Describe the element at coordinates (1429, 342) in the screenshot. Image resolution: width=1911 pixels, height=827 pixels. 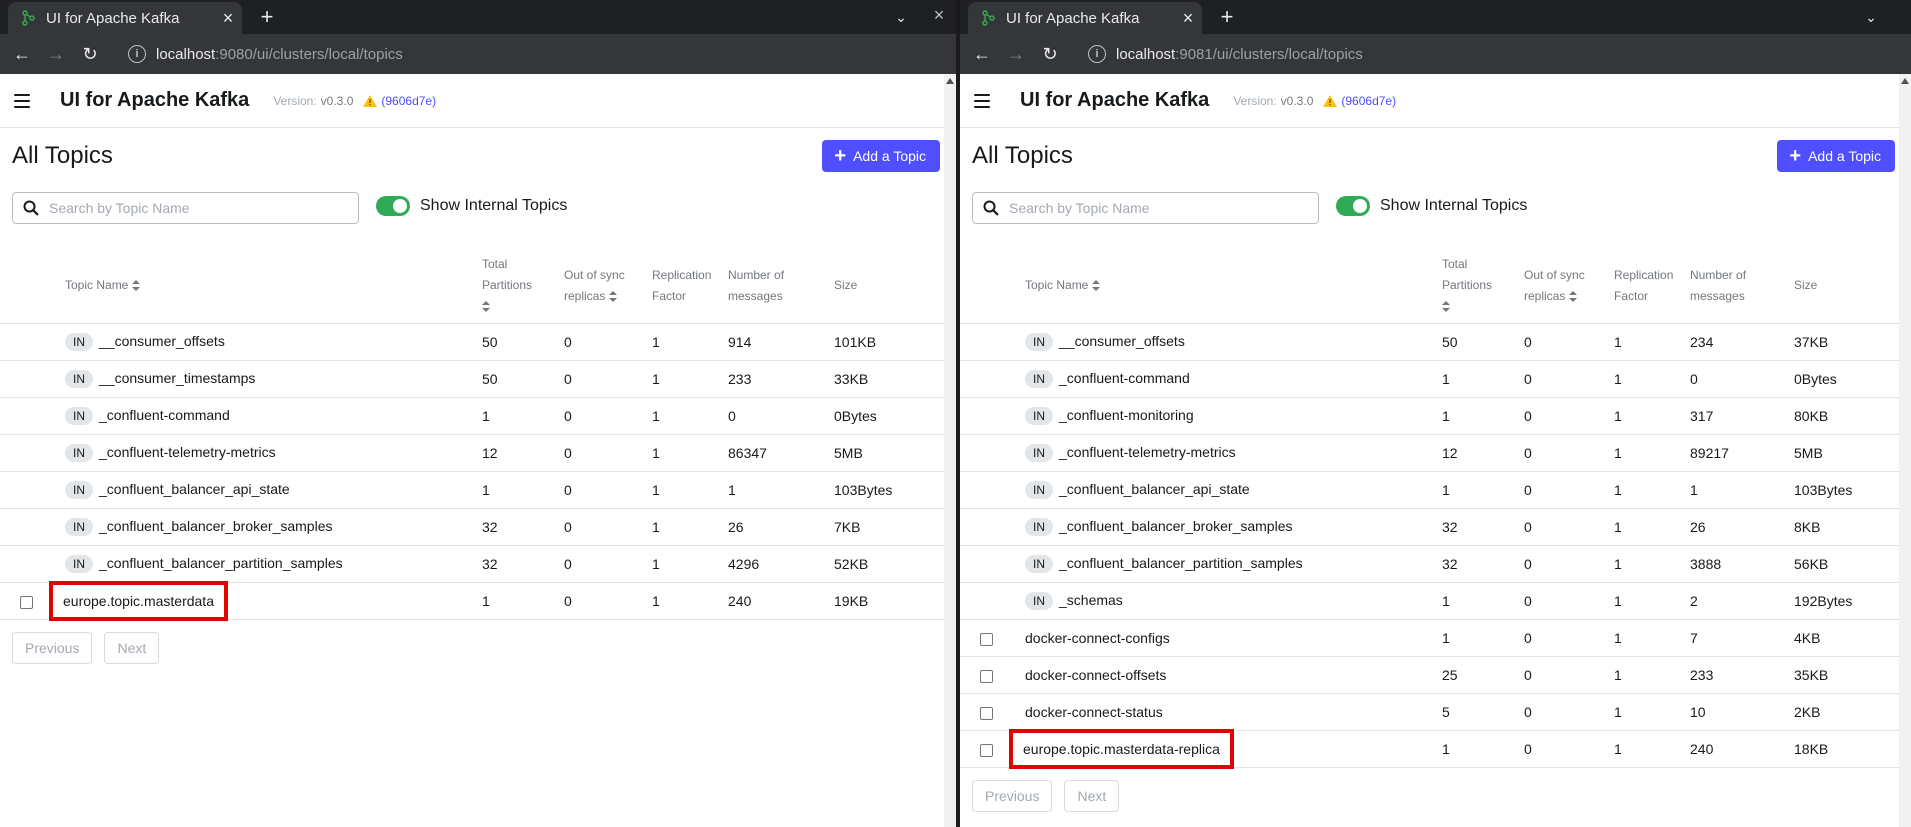
I see `table-row: IN __consumer_offsets 50 0 1 234 37KB` at that location.